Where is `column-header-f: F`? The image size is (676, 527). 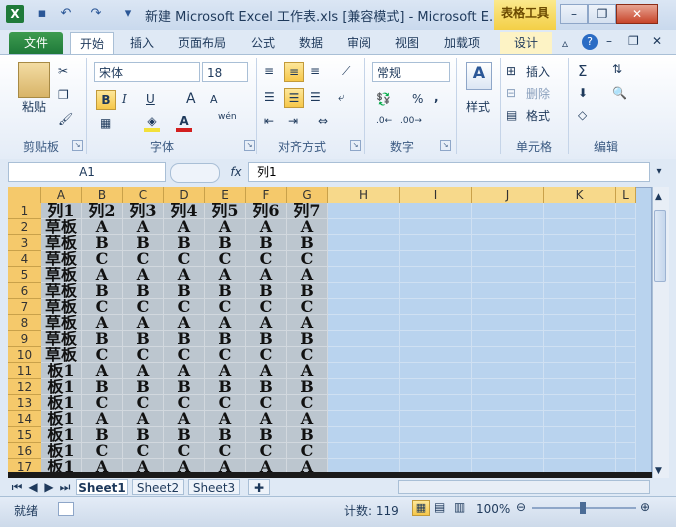
column-header-f: F is located at coordinates (266, 195).